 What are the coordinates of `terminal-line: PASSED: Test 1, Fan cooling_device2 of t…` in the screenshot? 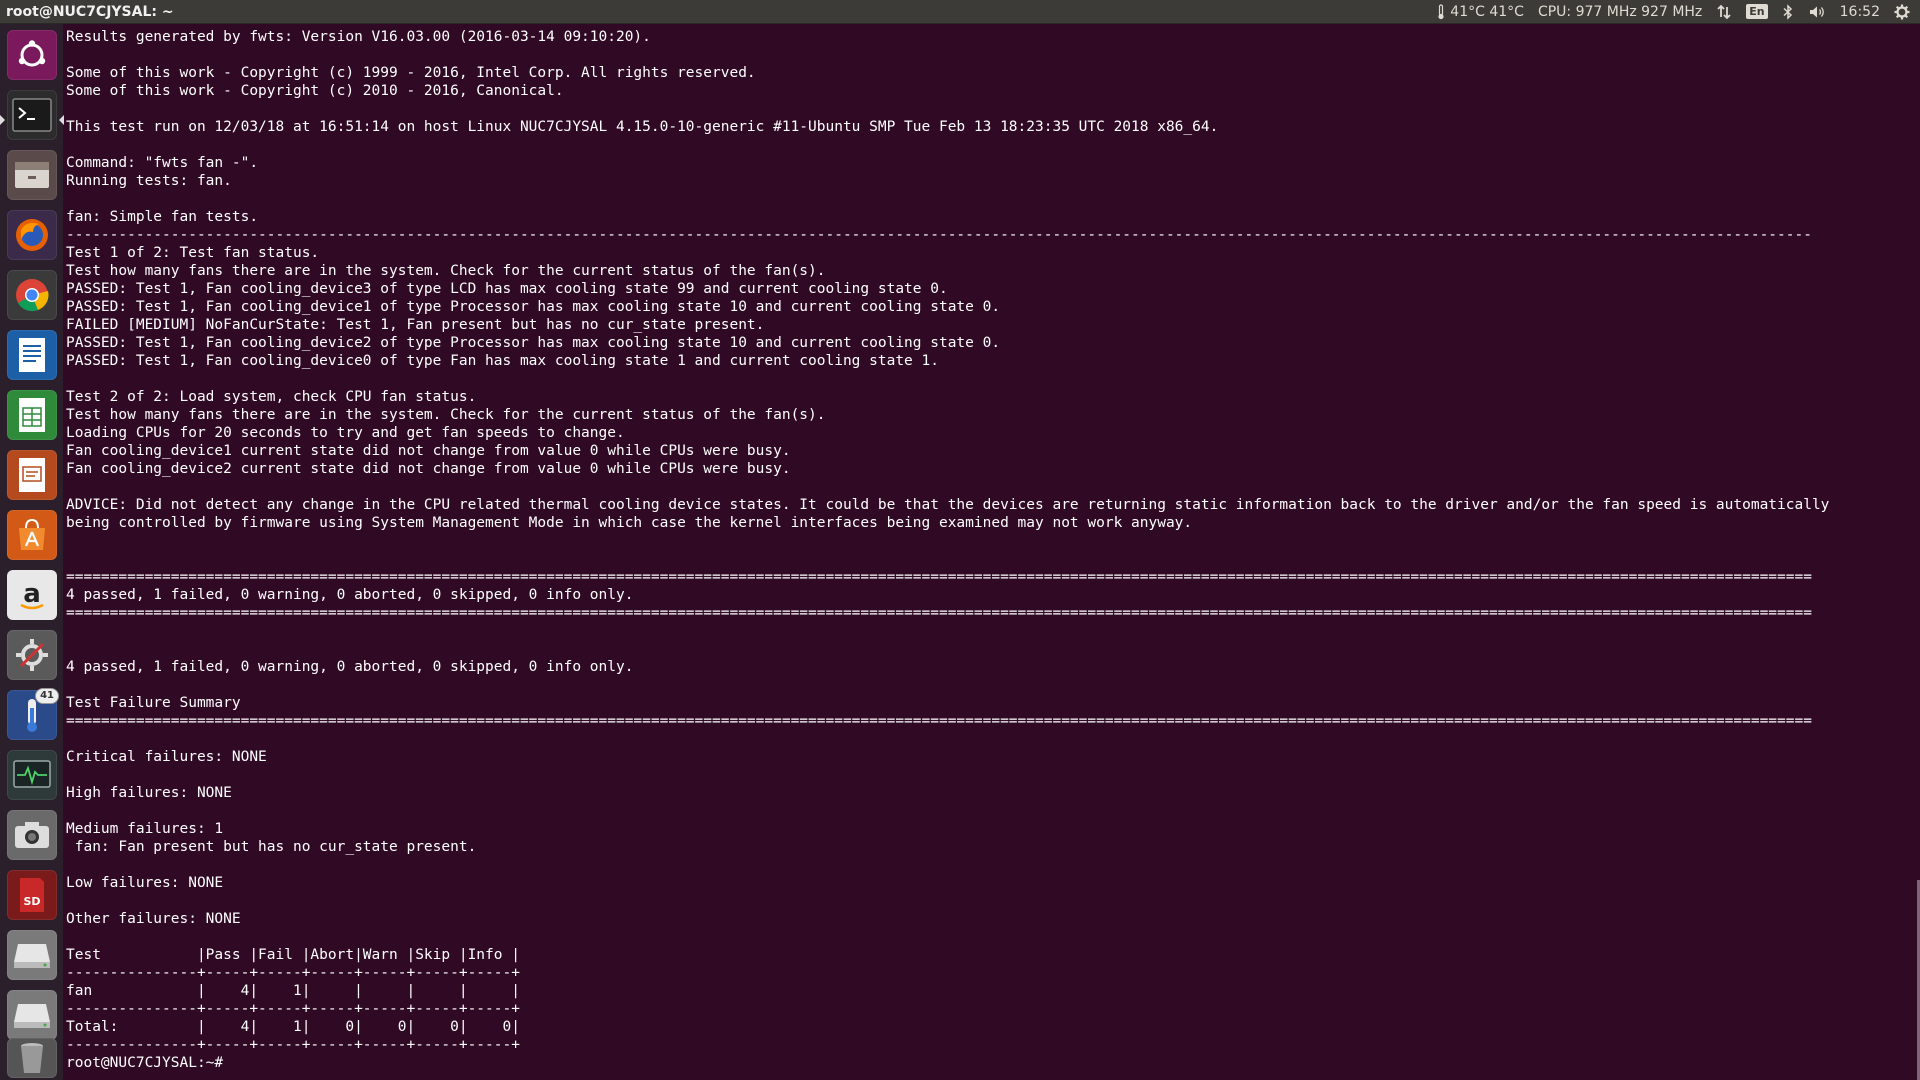 It's located at (533, 343).